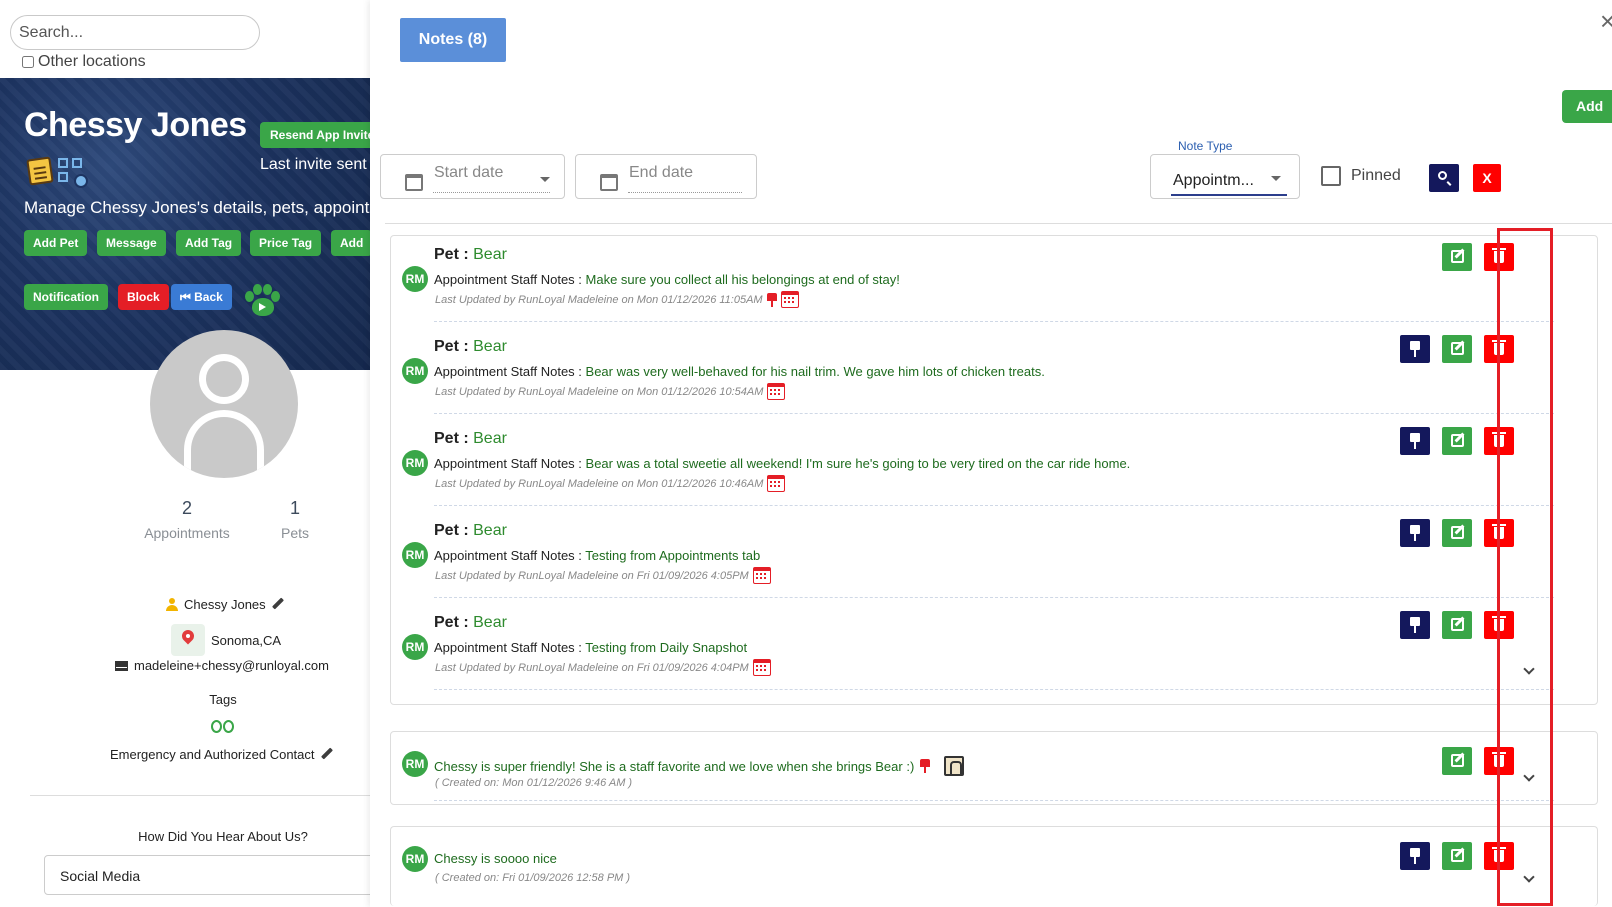 The height and width of the screenshot is (907, 1612). Describe the element at coordinates (135, 32) in the screenshot. I see `search-input` at that location.